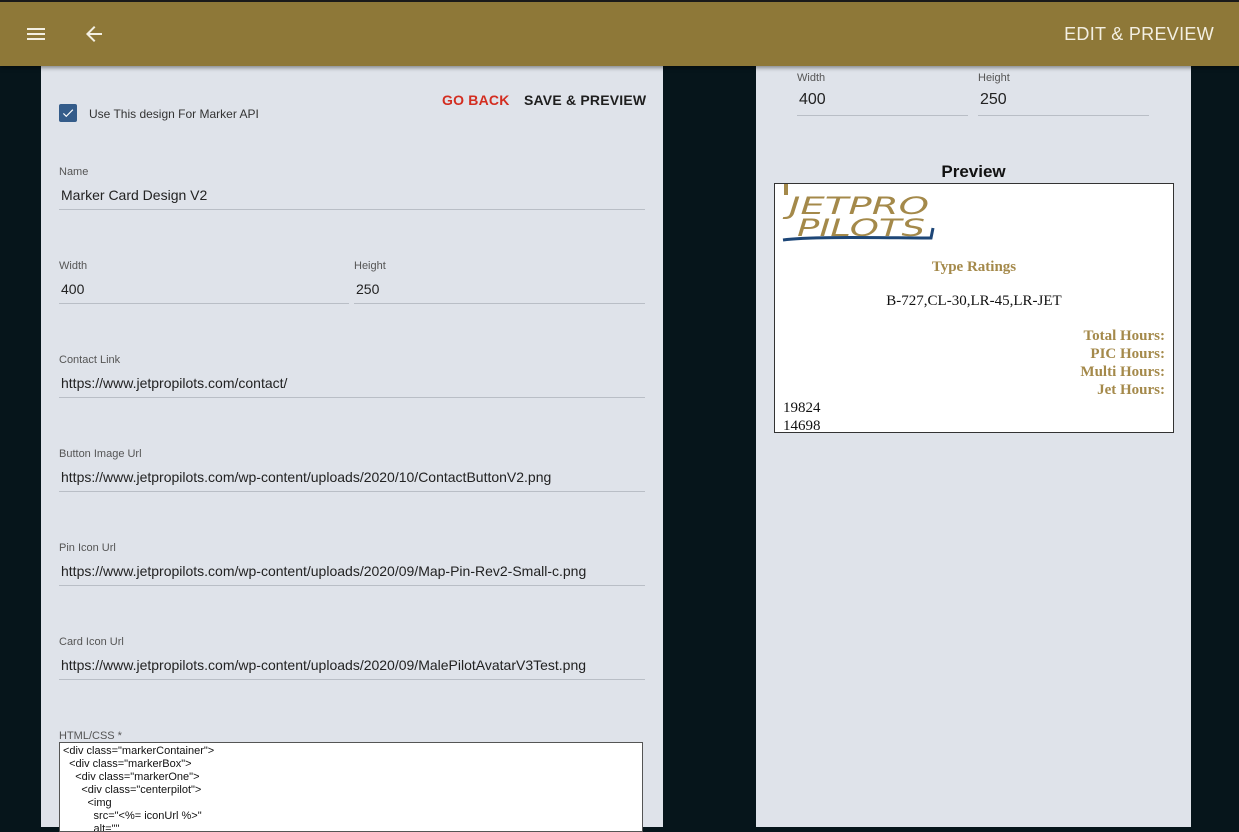 The image size is (1239, 832). What do you see at coordinates (94, 34) in the screenshot?
I see `arrow-left-icon` at bounding box center [94, 34].